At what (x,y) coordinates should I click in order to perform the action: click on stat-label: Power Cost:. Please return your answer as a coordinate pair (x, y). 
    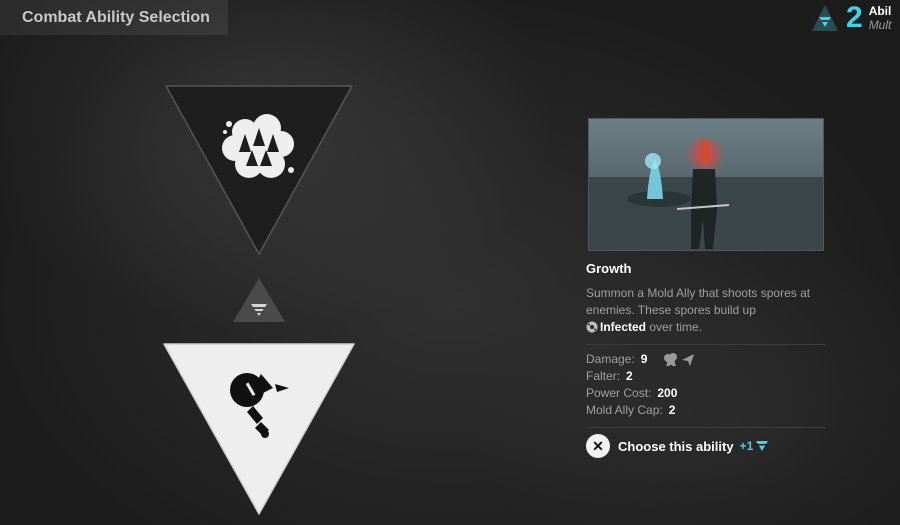
    Looking at the image, I should click on (619, 393).